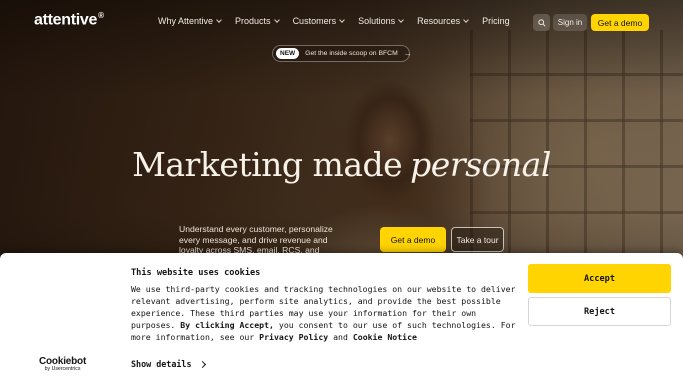 The width and height of the screenshot is (683, 384). Describe the element at coordinates (351, 53) in the screenshot. I see `announcement-text: Get the inside scoop on BFCM` at that location.